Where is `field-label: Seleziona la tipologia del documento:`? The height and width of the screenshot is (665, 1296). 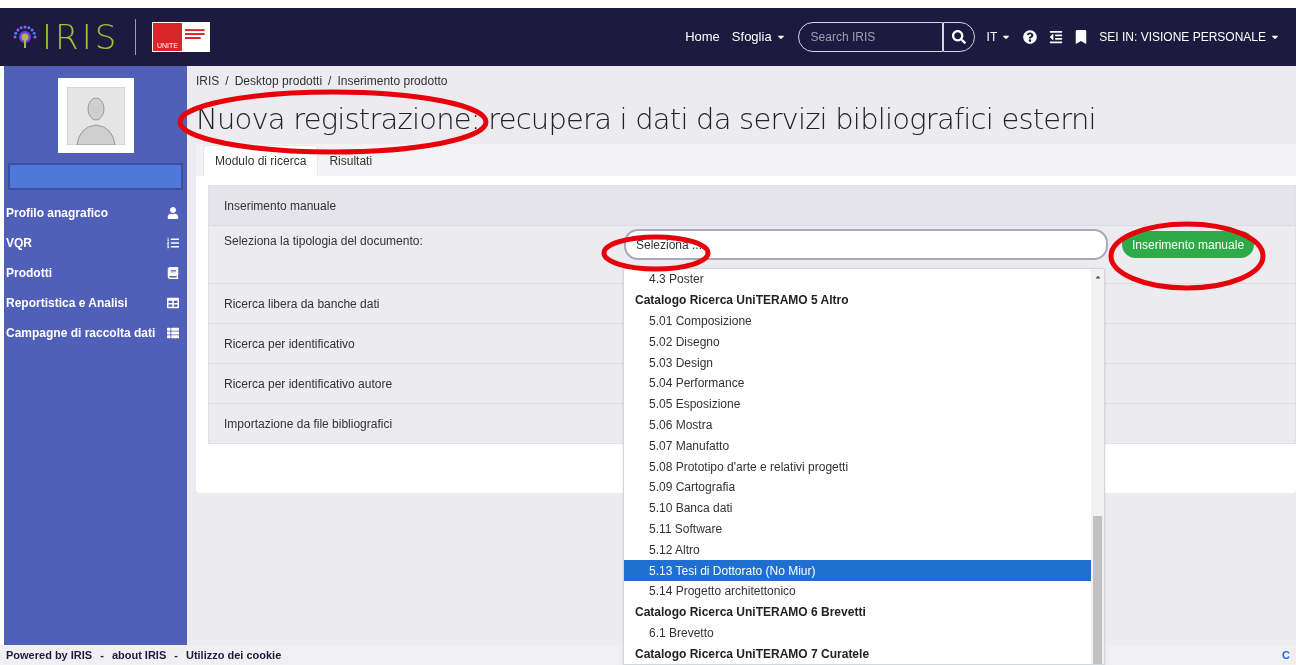
field-label: Seleziona la tipologia del documento: is located at coordinates (324, 241).